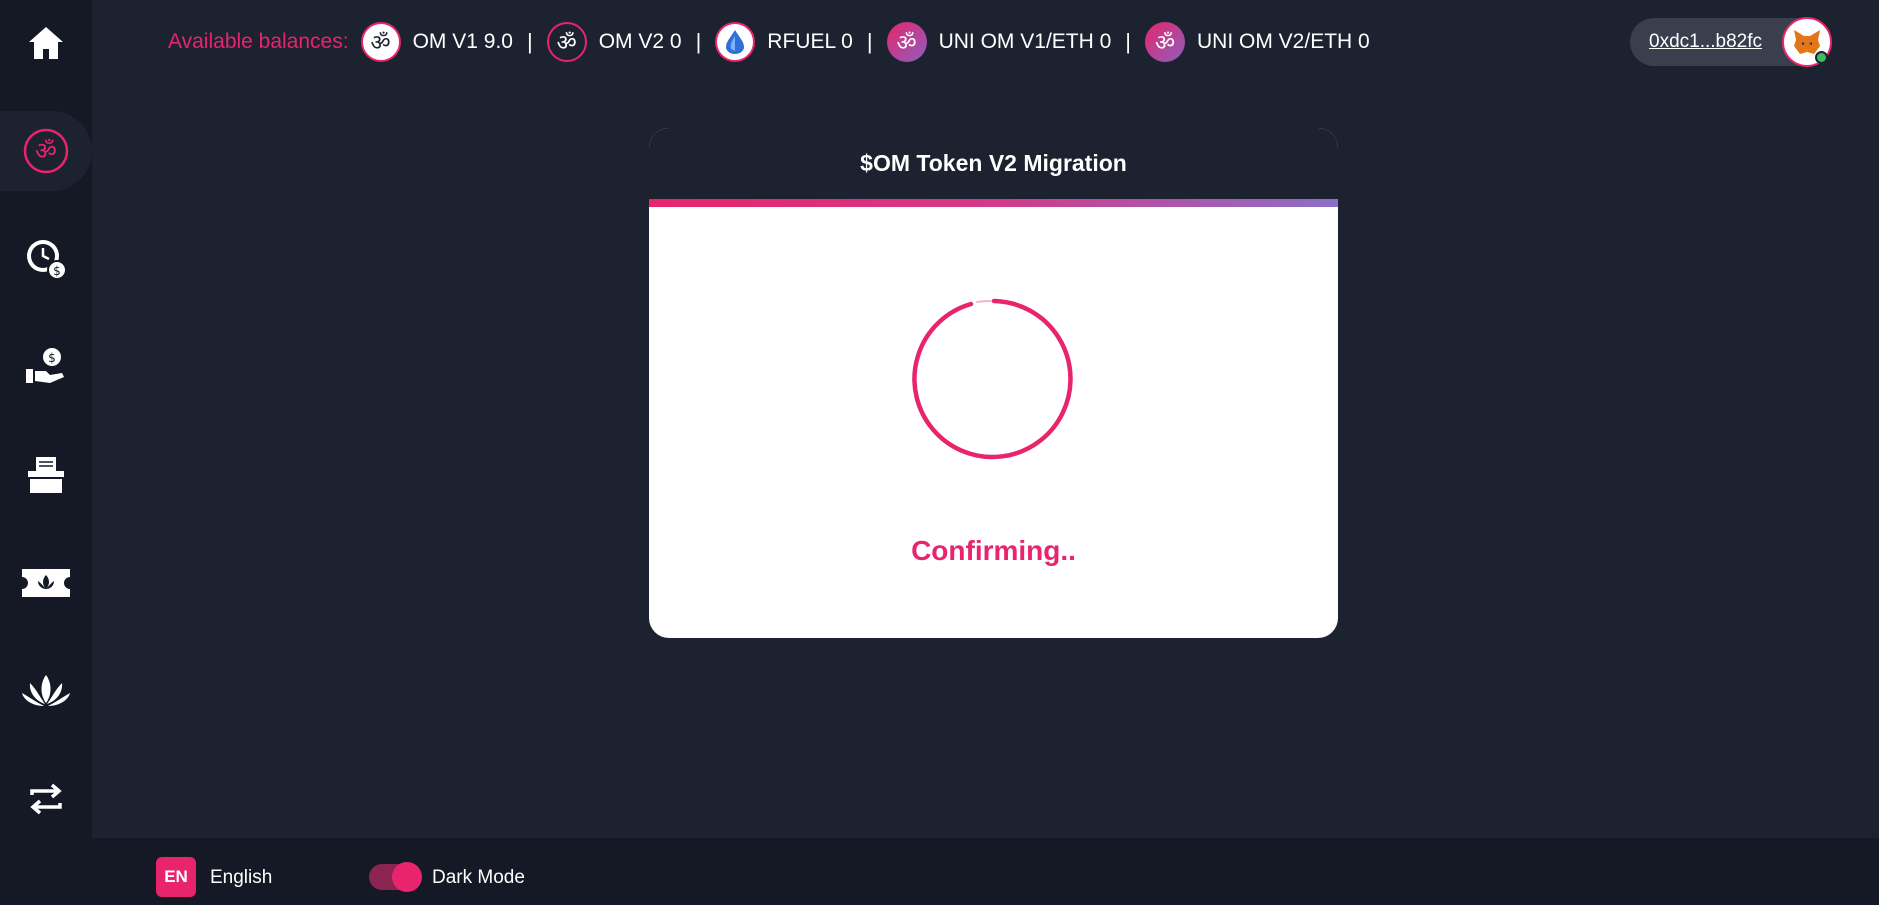  What do you see at coordinates (735, 42) in the screenshot?
I see `rfuel-icon` at bounding box center [735, 42].